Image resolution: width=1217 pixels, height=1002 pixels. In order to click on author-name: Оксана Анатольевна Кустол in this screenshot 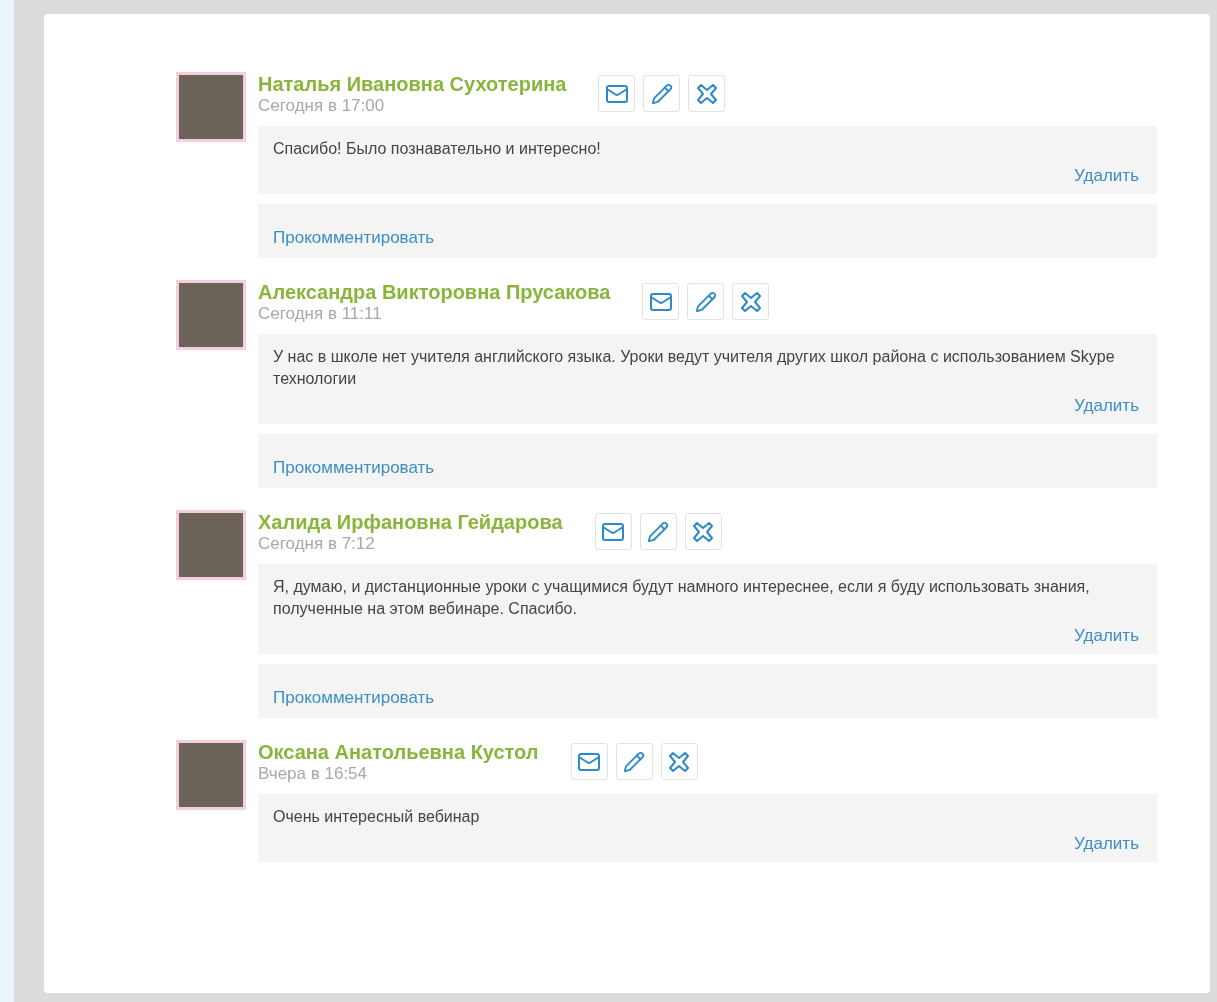, I will do `click(398, 752)`.